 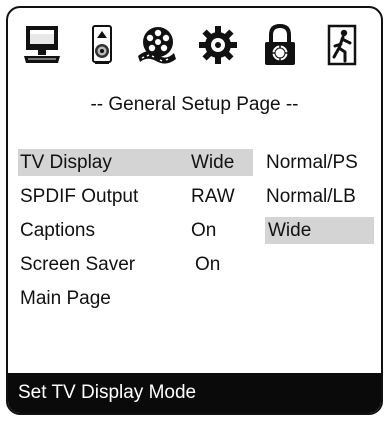 I want to click on menu-item-main-page: Main Page, so click(x=65, y=298).